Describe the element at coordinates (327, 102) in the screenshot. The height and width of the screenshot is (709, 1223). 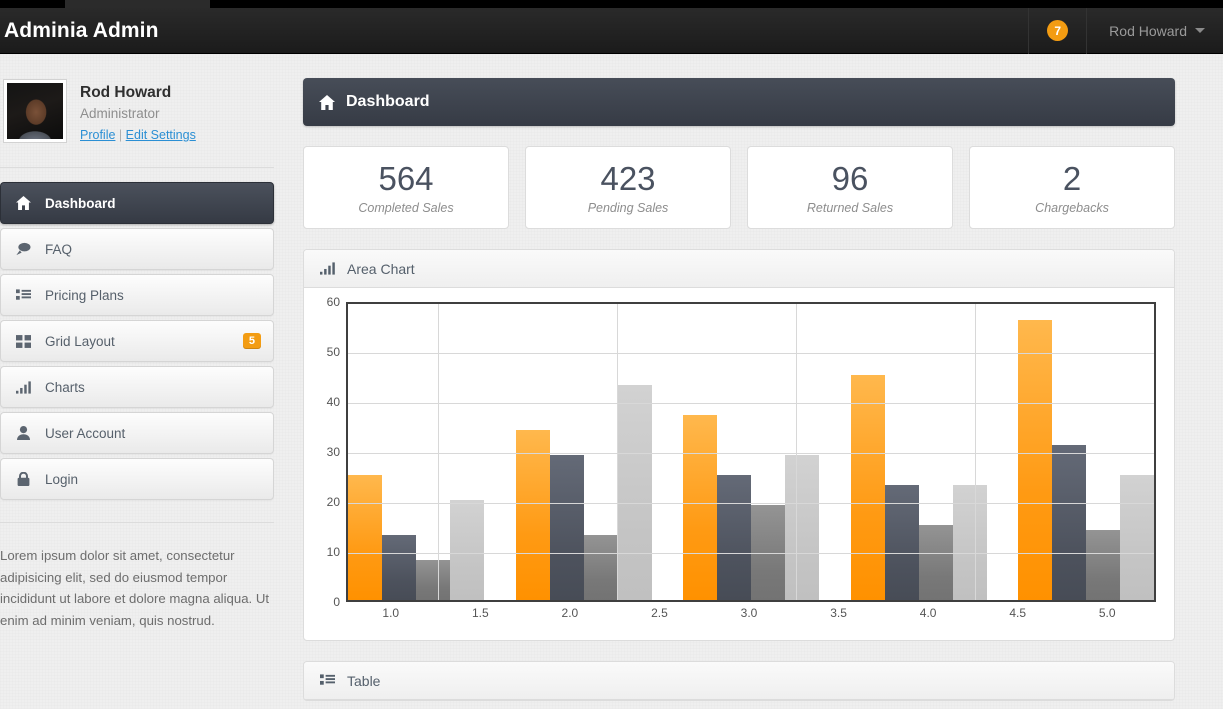
I see `home-icon` at that location.